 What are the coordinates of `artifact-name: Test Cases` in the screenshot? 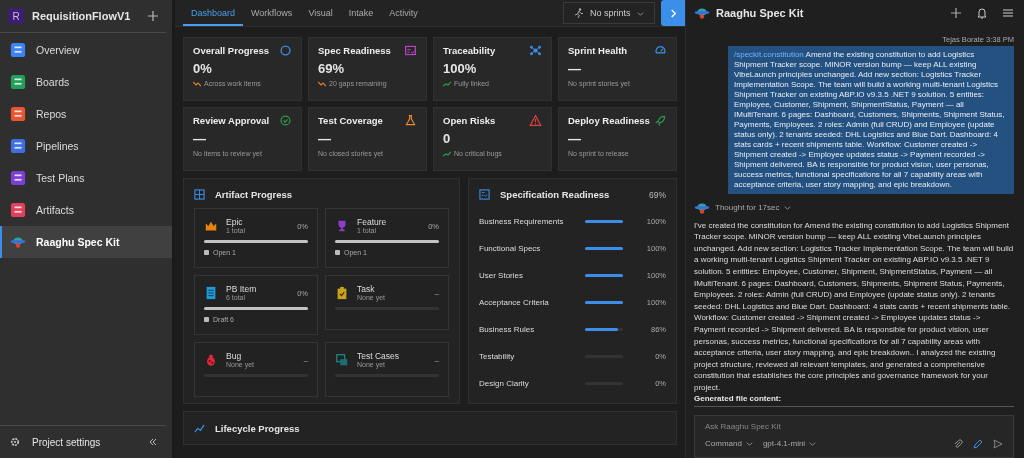 It's located at (379, 356).